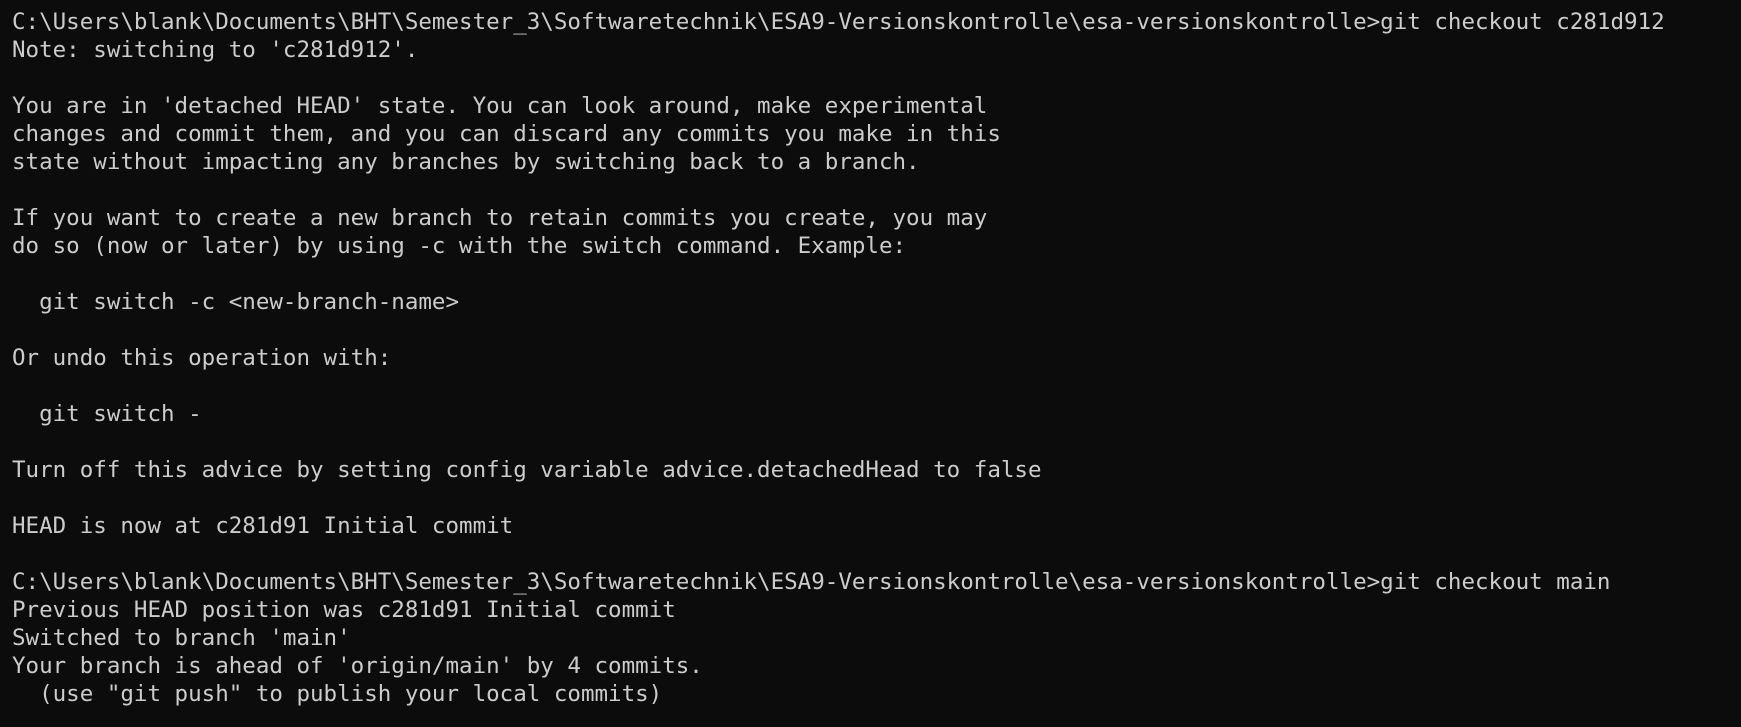  I want to click on output-line: Or undo this operation with:, so click(202, 358).